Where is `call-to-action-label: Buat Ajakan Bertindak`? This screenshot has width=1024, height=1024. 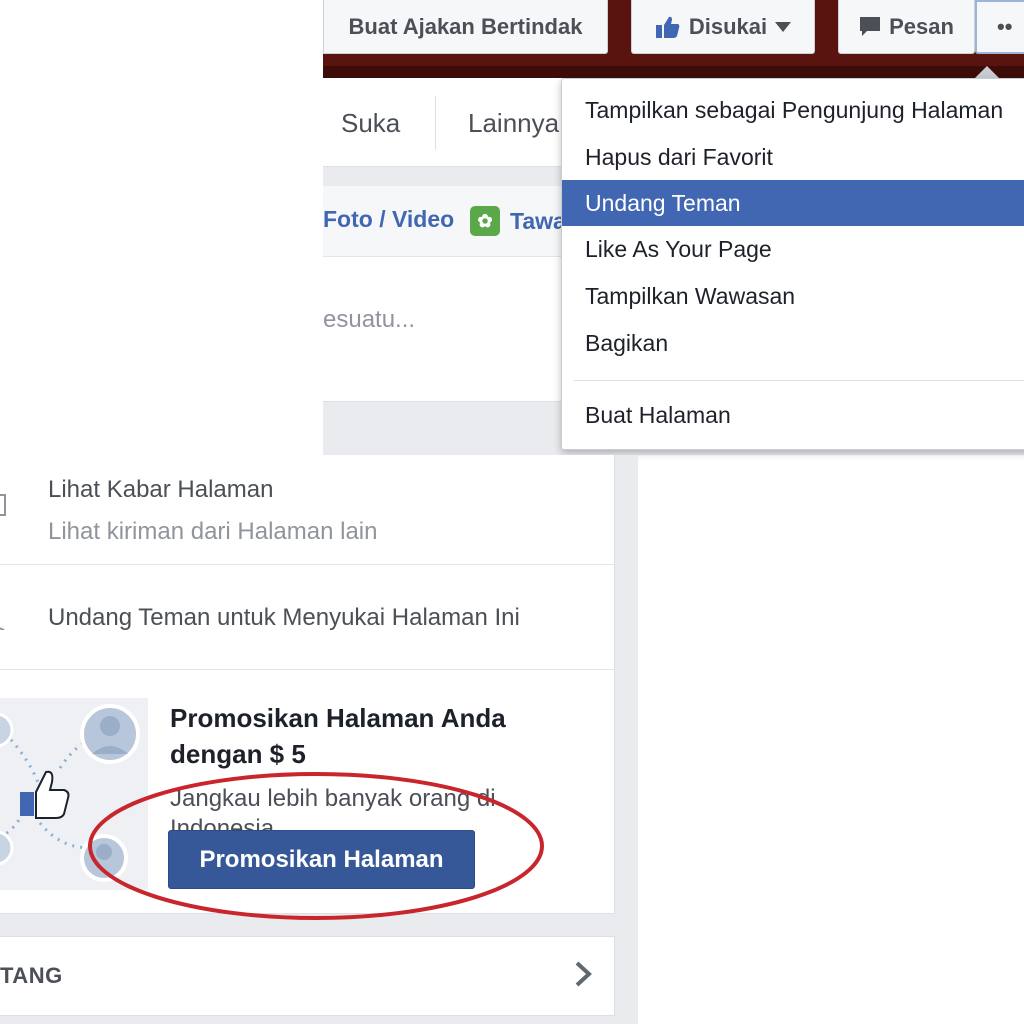
call-to-action-label: Buat Ajakan Bertindak is located at coordinates (465, 26).